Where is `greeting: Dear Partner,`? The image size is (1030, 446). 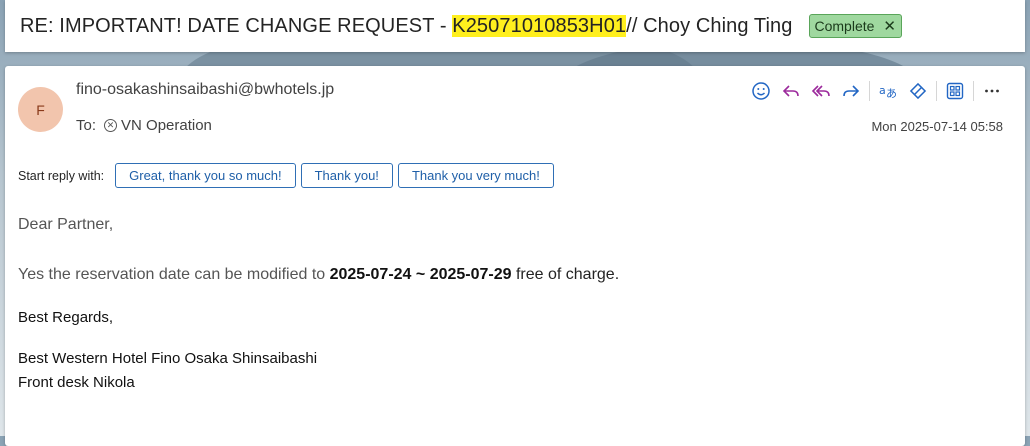
greeting: Dear Partner, is located at coordinates (66, 224).